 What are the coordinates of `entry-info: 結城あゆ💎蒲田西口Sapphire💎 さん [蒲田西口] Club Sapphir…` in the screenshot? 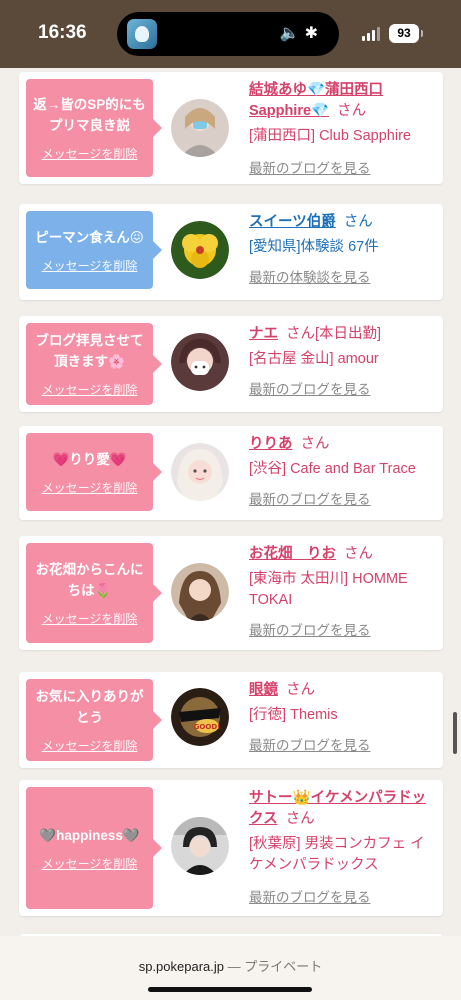 It's located at (342, 128).